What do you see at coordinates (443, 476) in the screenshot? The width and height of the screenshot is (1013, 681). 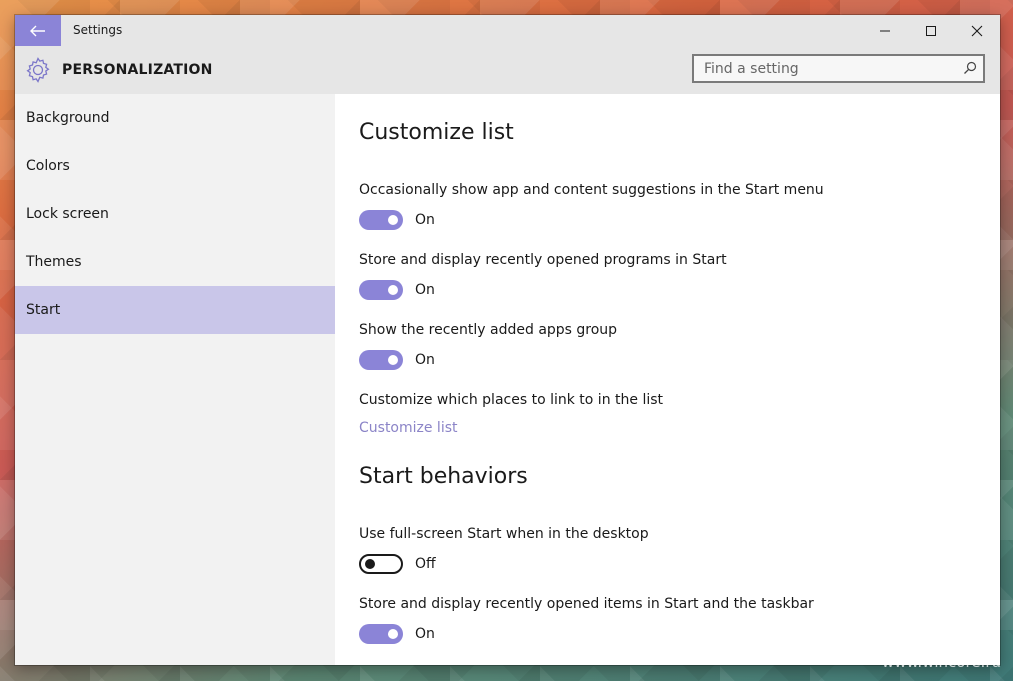 I see `section-title-start-behaviors: Start behaviors` at bounding box center [443, 476].